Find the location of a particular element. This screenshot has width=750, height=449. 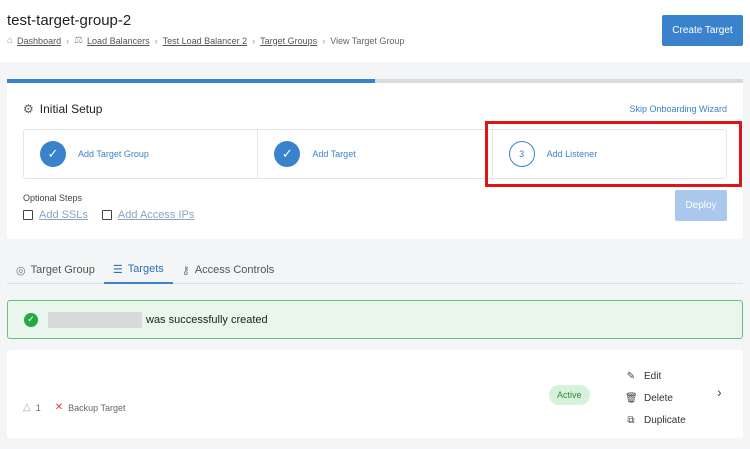

action-label: Delete is located at coordinates (658, 398).